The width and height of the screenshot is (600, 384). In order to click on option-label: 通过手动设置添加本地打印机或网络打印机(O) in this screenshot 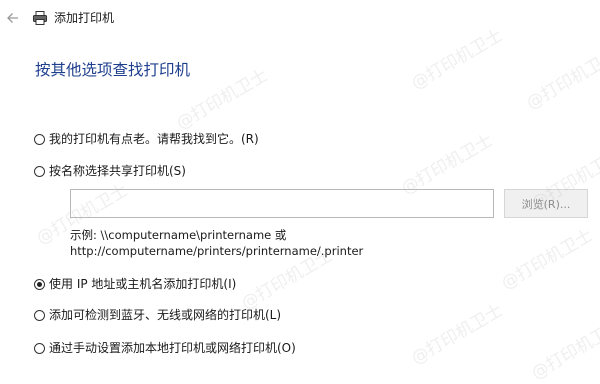, I will do `click(172, 348)`.